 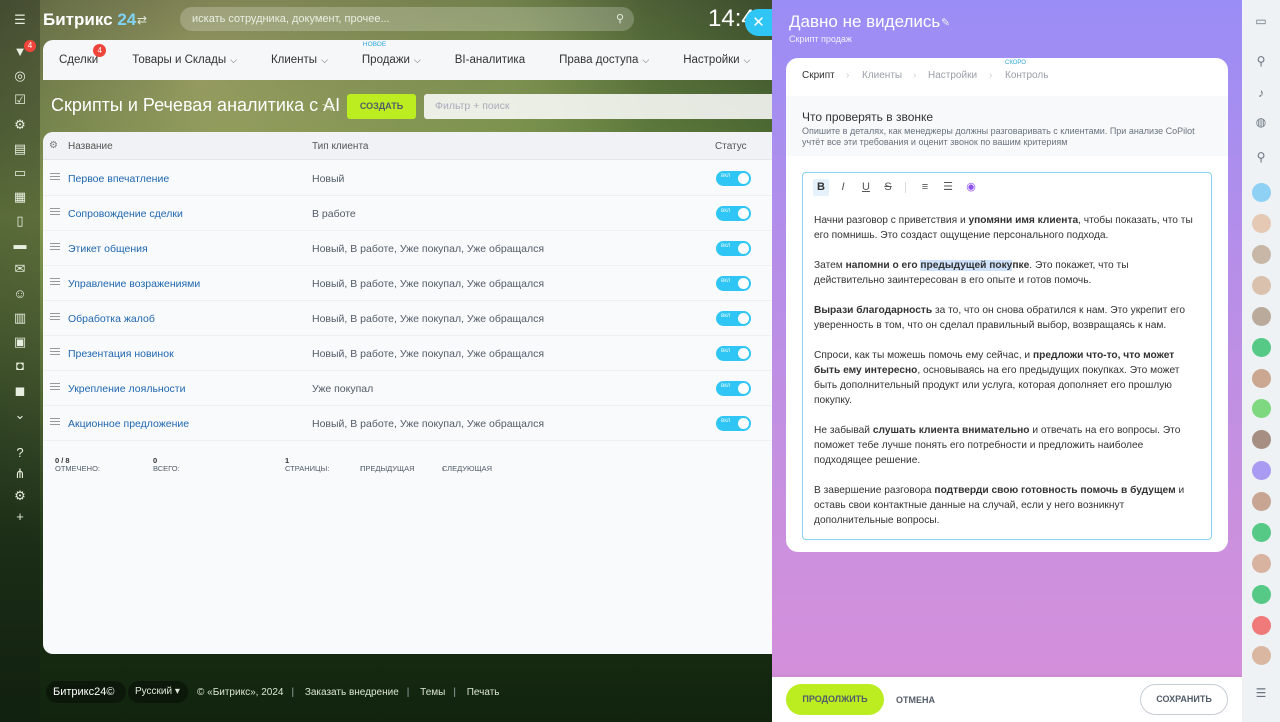 What do you see at coordinates (758, 22) in the screenshot?
I see `close-slider-button: ✕` at bounding box center [758, 22].